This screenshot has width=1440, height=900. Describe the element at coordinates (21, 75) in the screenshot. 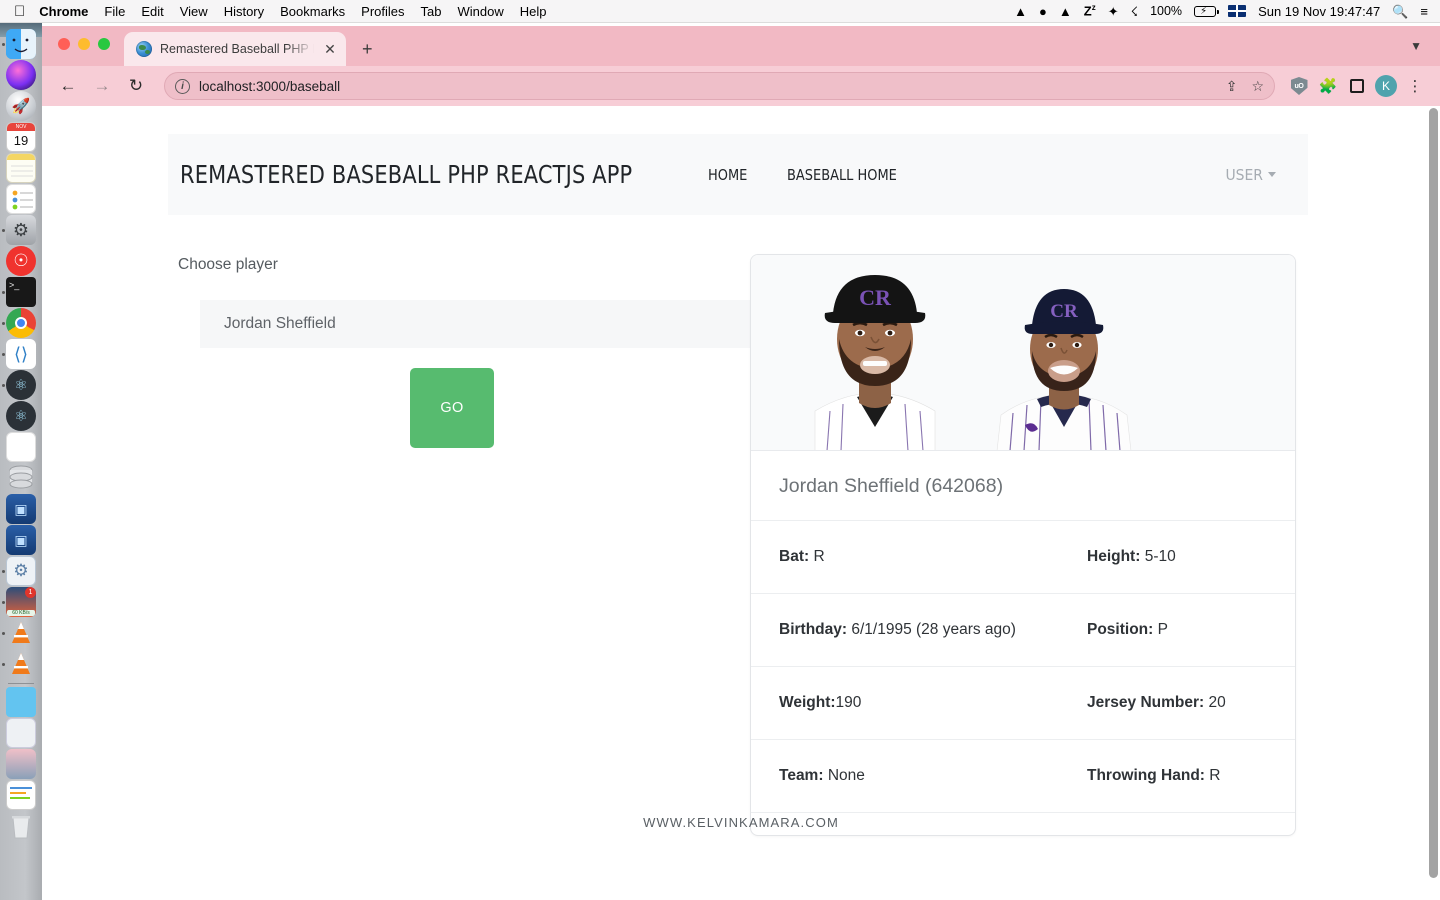

I see `dock-item-siri` at that location.